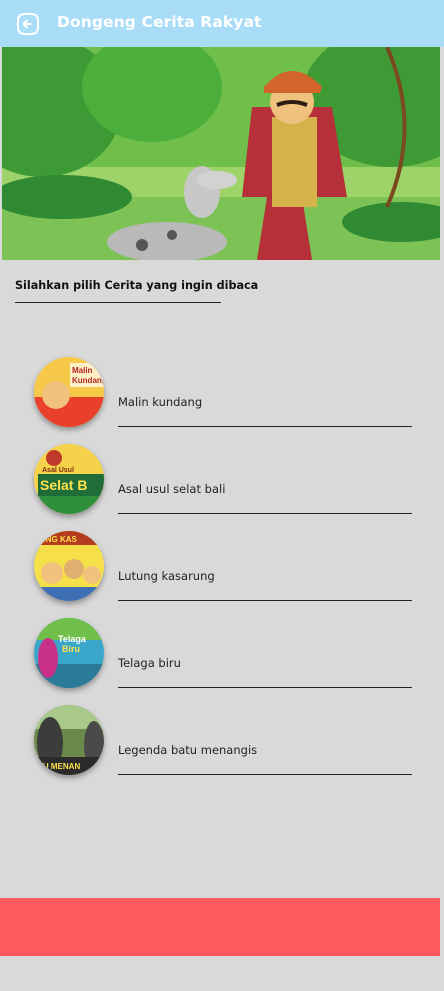 This screenshot has width=444, height=991. Describe the element at coordinates (63, 485) in the screenshot. I see `svg-text: Selat B` at that location.